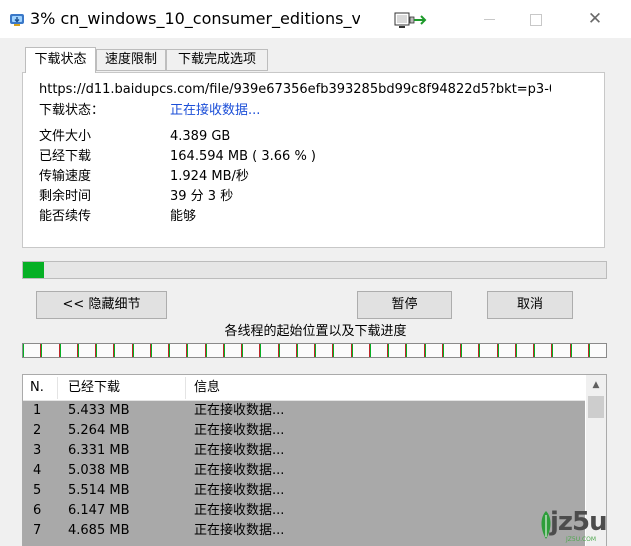  I want to click on watermark-subtext: JZ5U.COM, so click(581, 539).